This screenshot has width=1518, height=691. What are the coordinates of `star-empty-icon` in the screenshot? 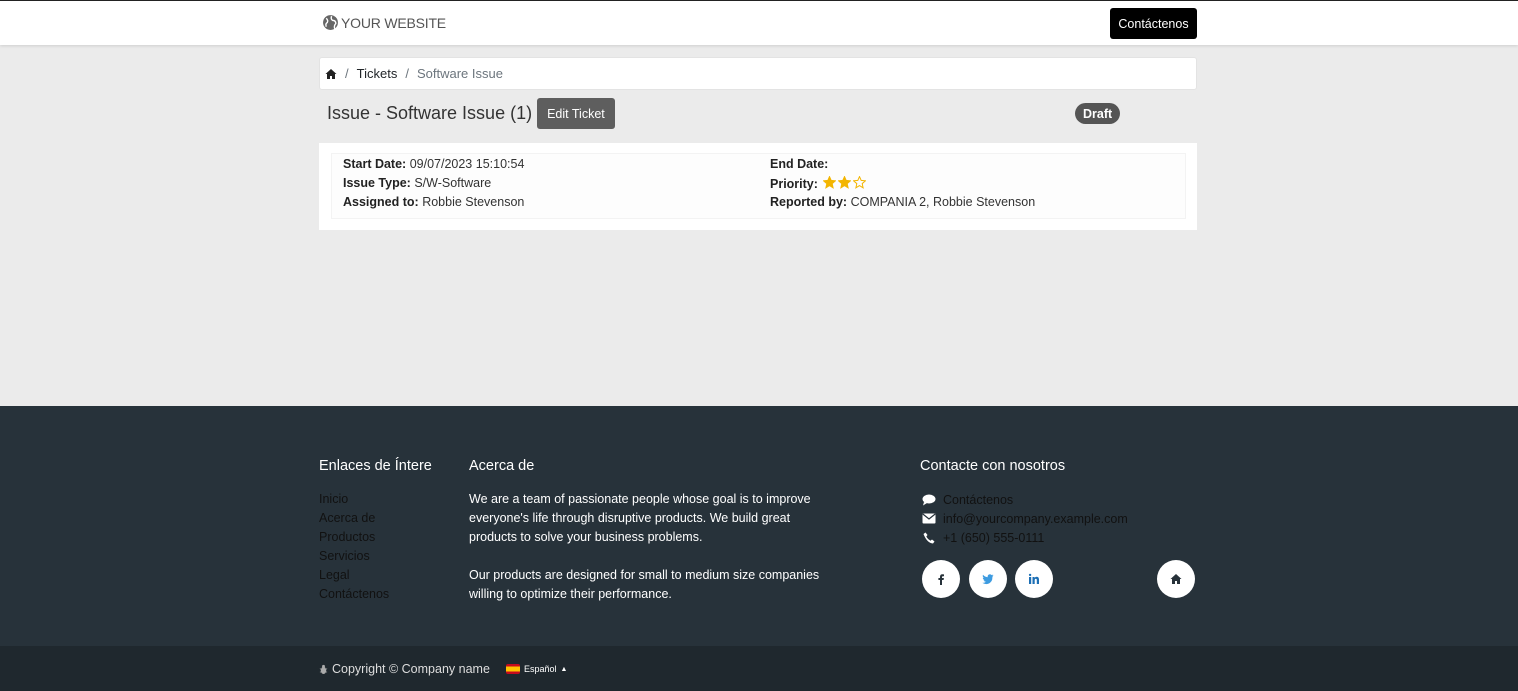 It's located at (860, 182).